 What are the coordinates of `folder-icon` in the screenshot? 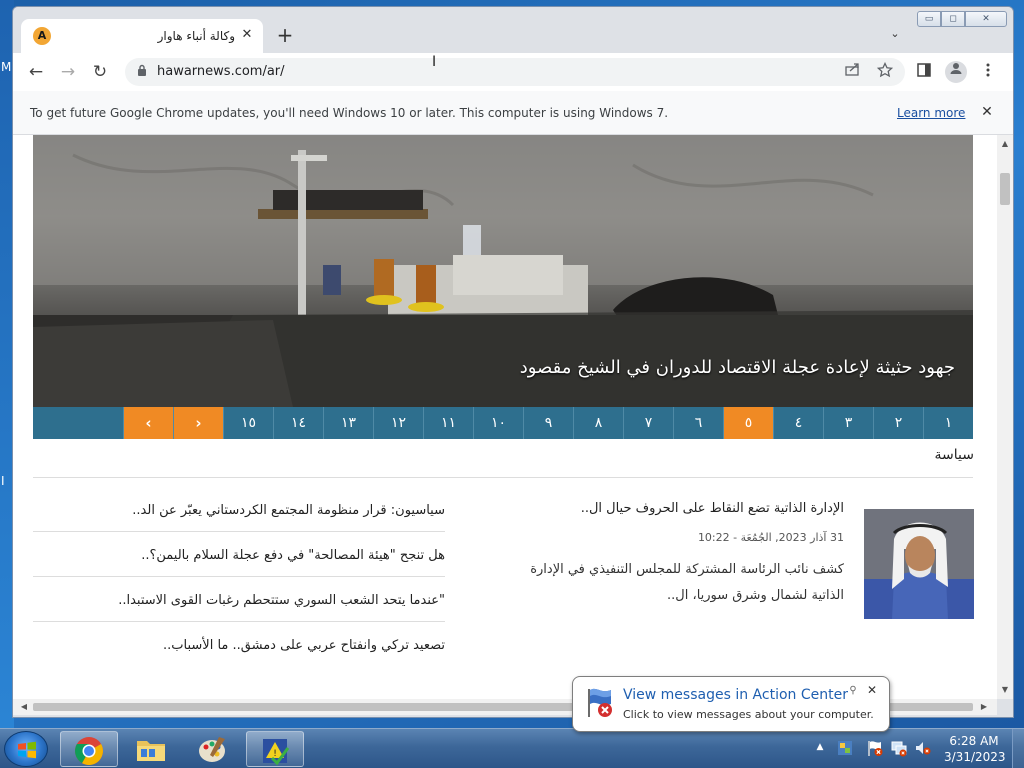 It's located at (151, 751).